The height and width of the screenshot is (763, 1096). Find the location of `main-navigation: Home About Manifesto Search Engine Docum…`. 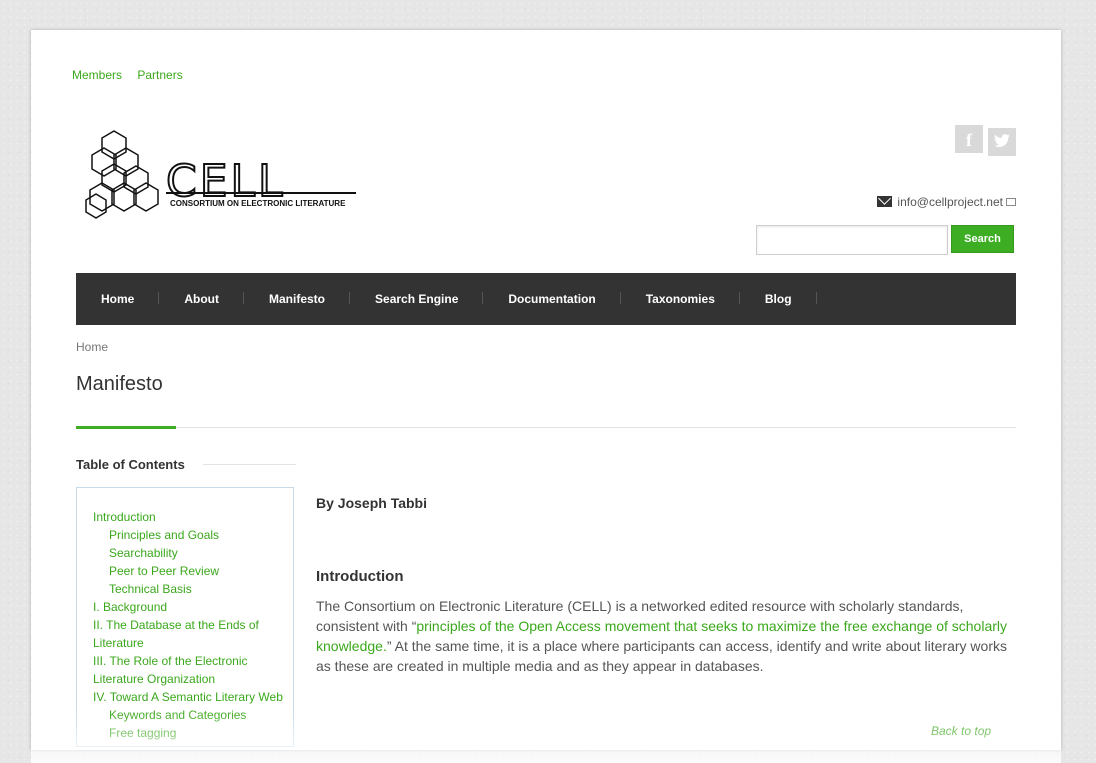

main-navigation: Home About Manifesto Search Engine Docum… is located at coordinates (546, 299).